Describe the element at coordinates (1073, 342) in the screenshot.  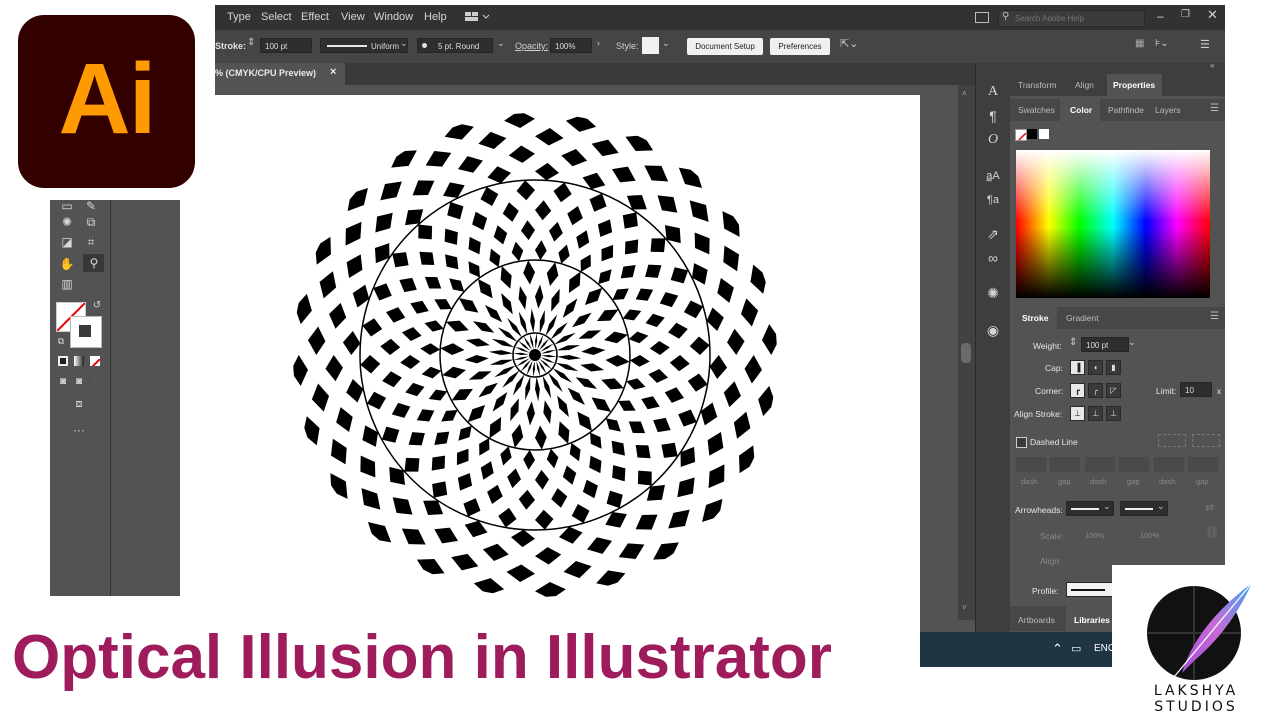
I see `weight-stepper-icon: ⇕` at that location.